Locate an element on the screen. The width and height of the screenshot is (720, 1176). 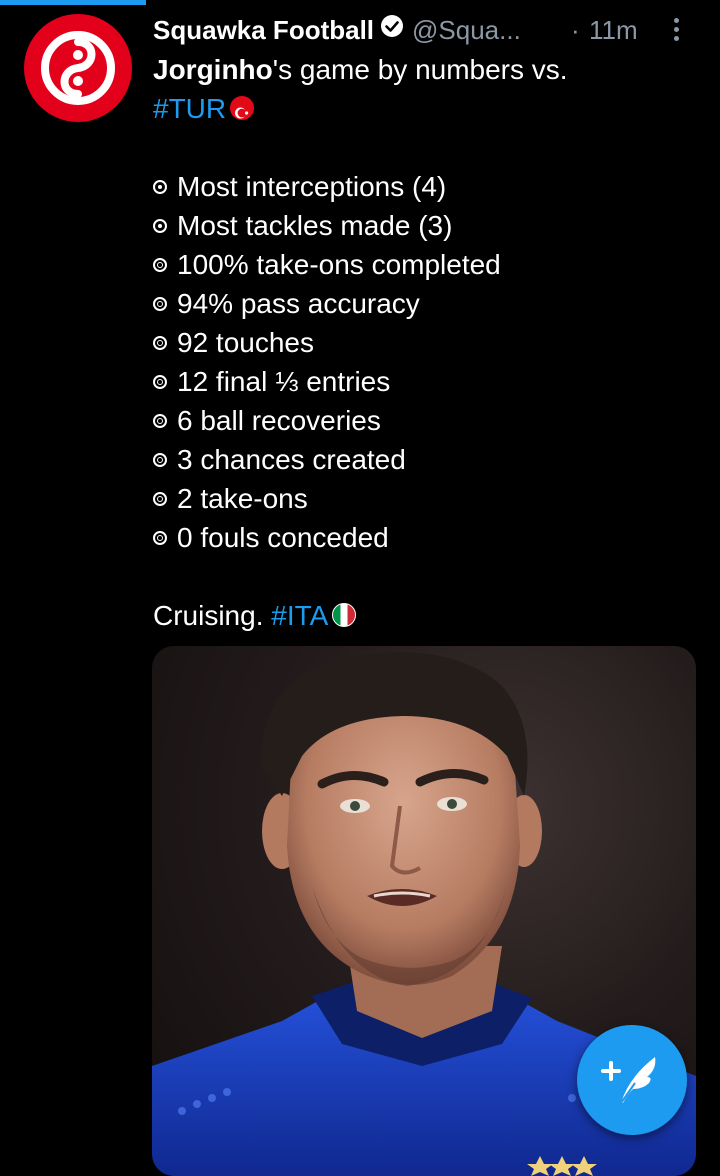
stat-item: Most tackles made (3) is located at coordinates (423, 225).